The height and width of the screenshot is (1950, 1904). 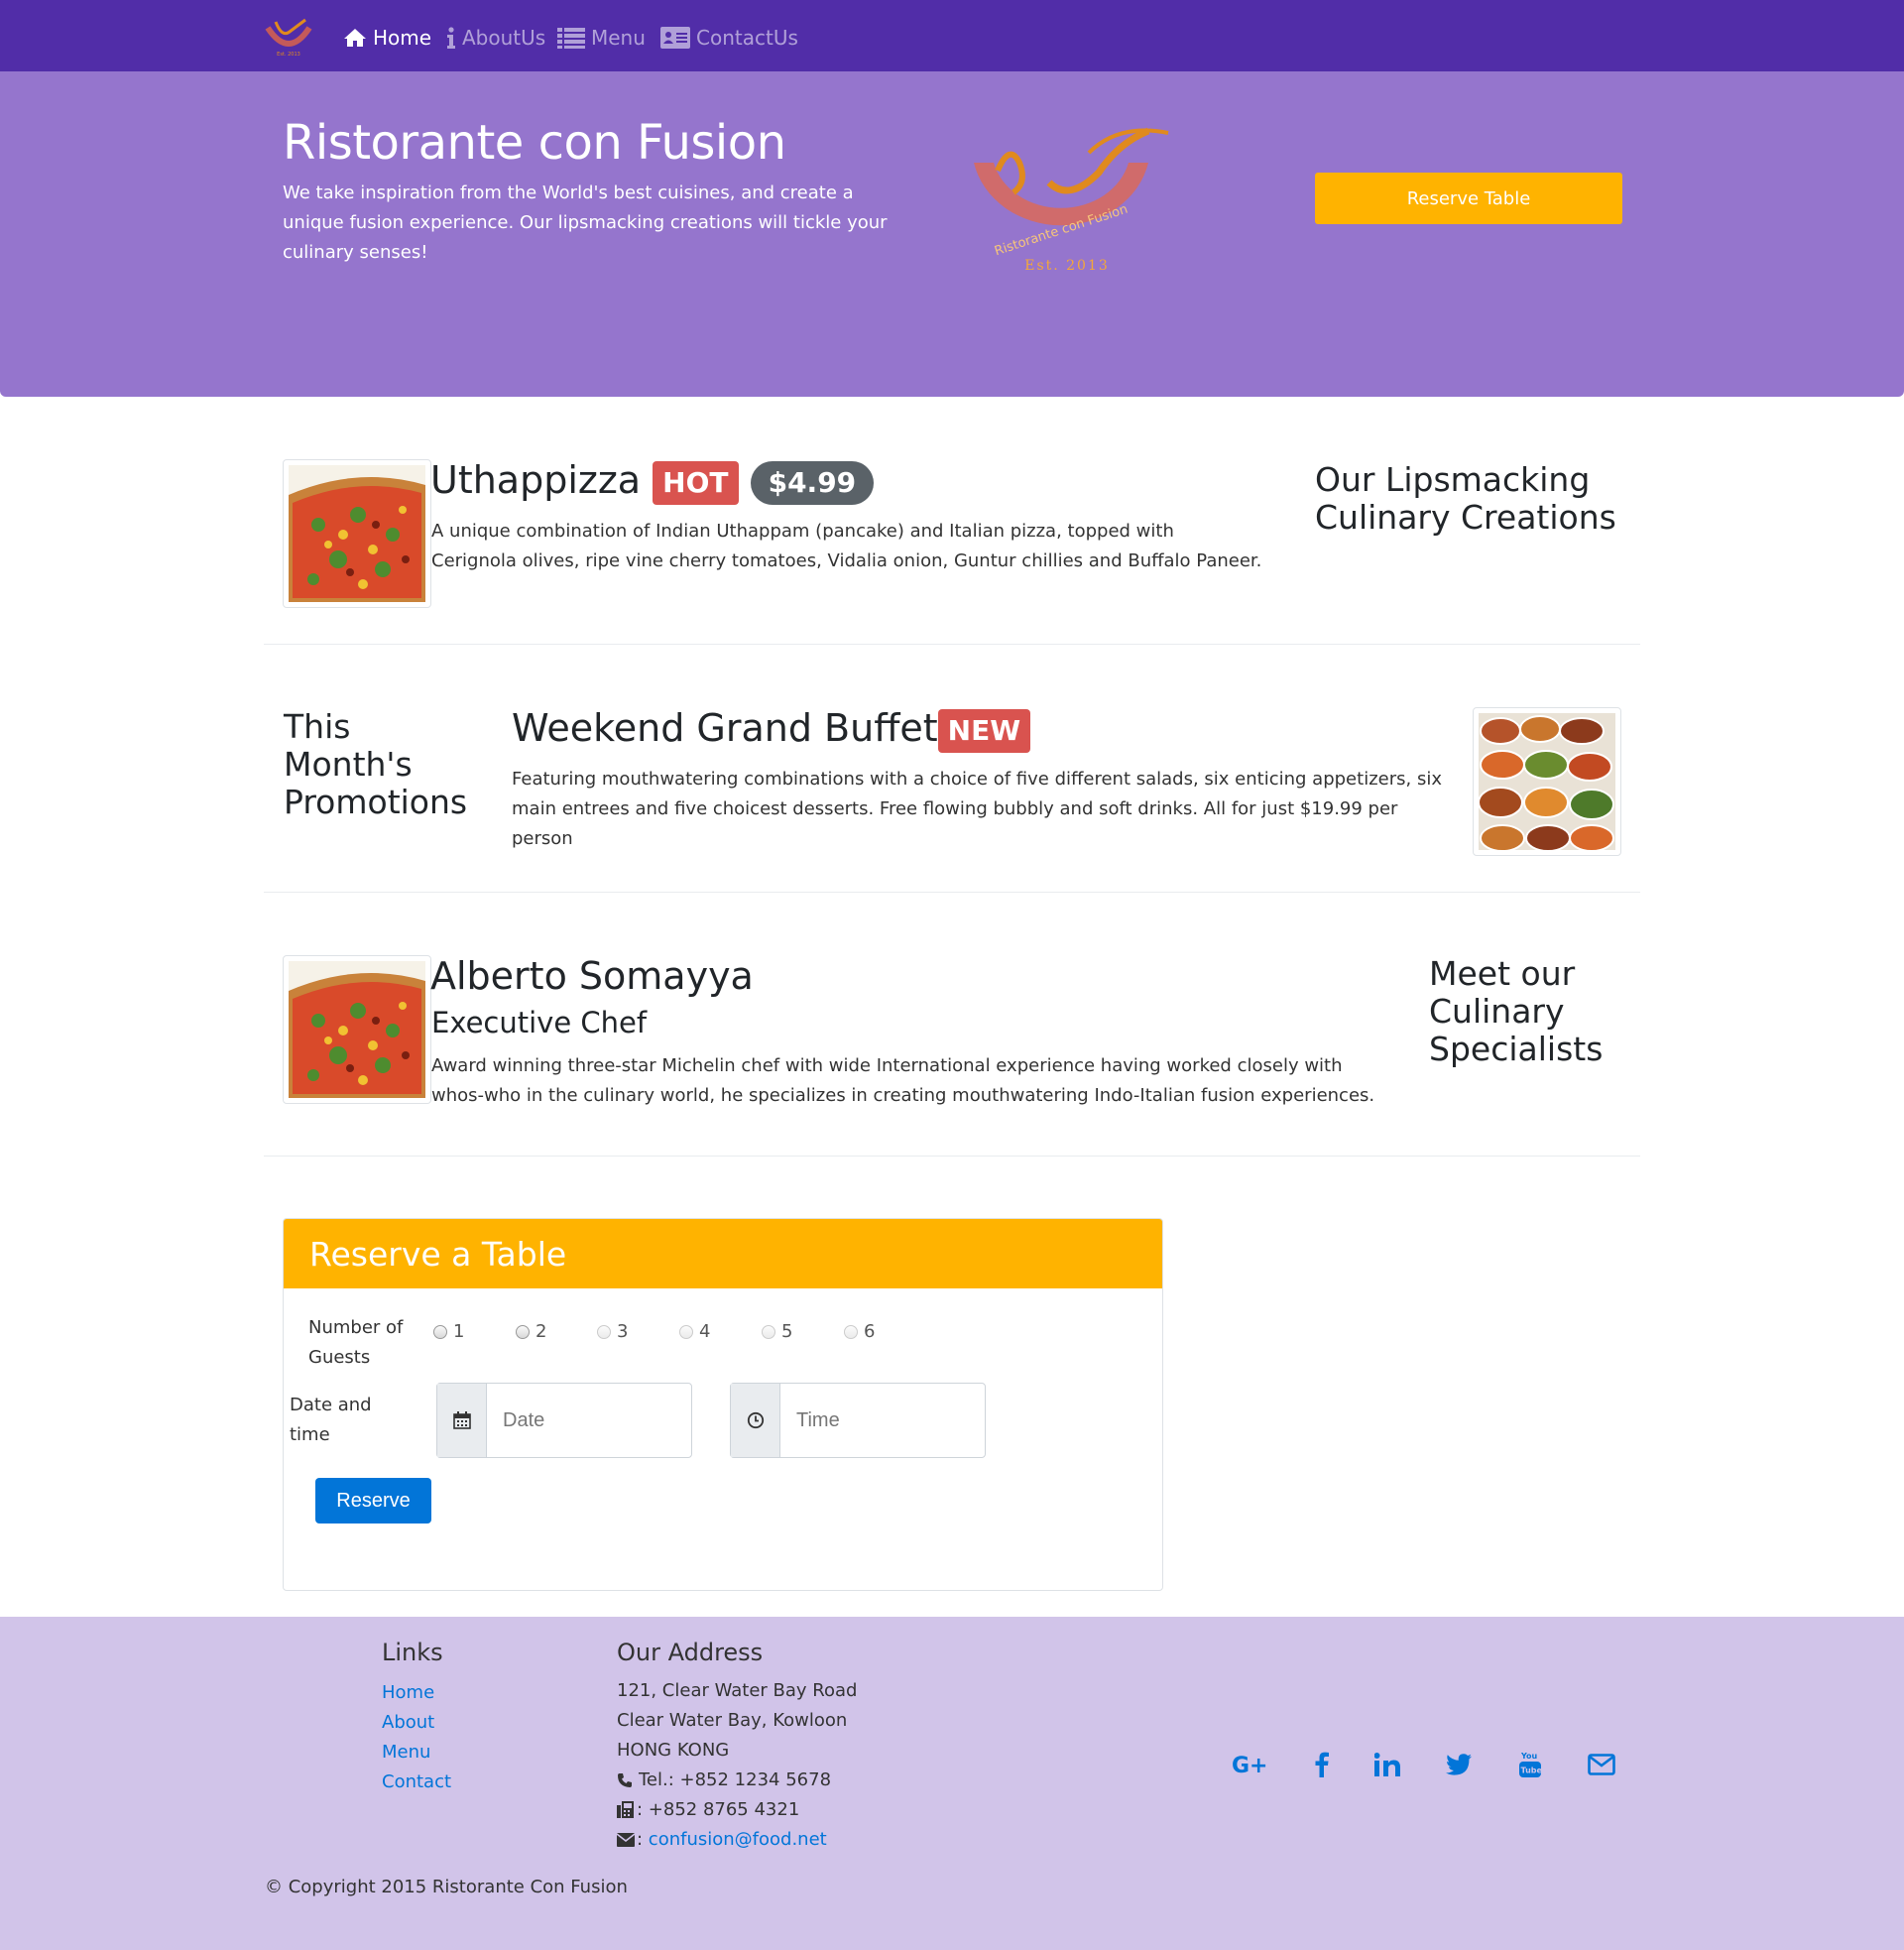 I want to click on footer-link-menu: Menu, so click(x=406, y=1753).